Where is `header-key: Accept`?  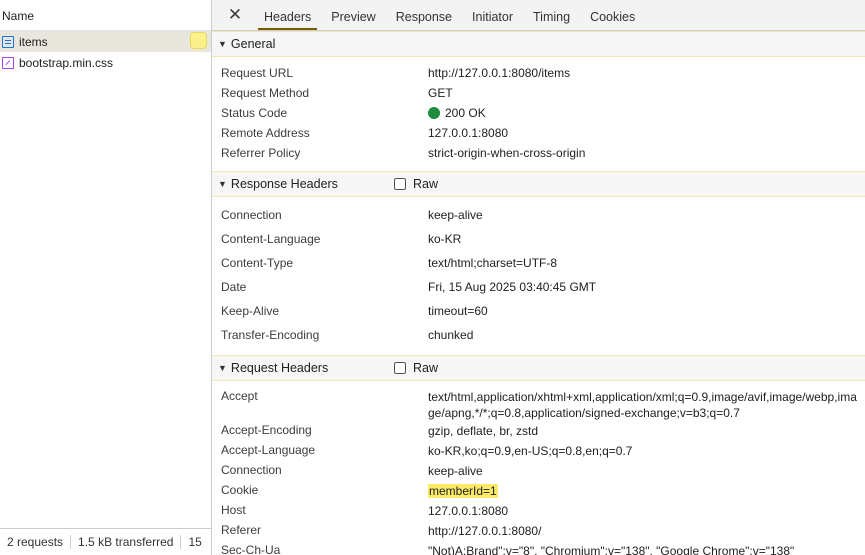
header-key: Accept is located at coordinates (239, 396).